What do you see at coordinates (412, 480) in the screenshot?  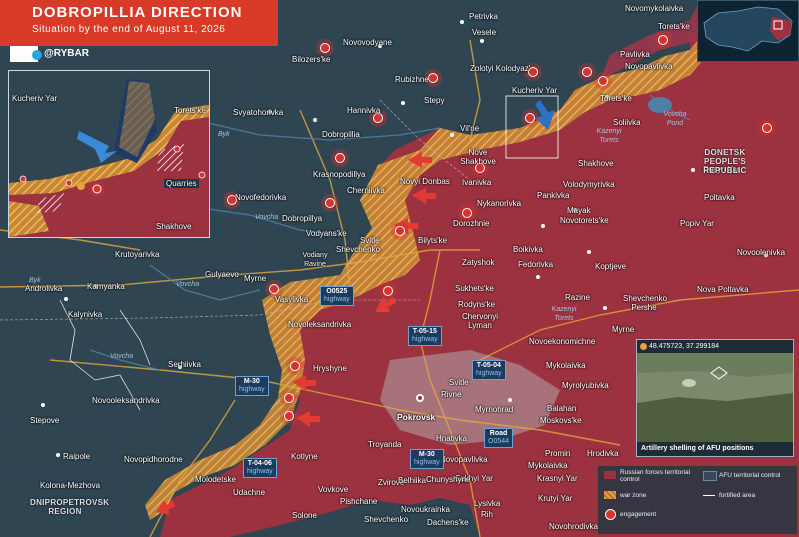 I see `place-label: Belhiika` at bounding box center [412, 480].